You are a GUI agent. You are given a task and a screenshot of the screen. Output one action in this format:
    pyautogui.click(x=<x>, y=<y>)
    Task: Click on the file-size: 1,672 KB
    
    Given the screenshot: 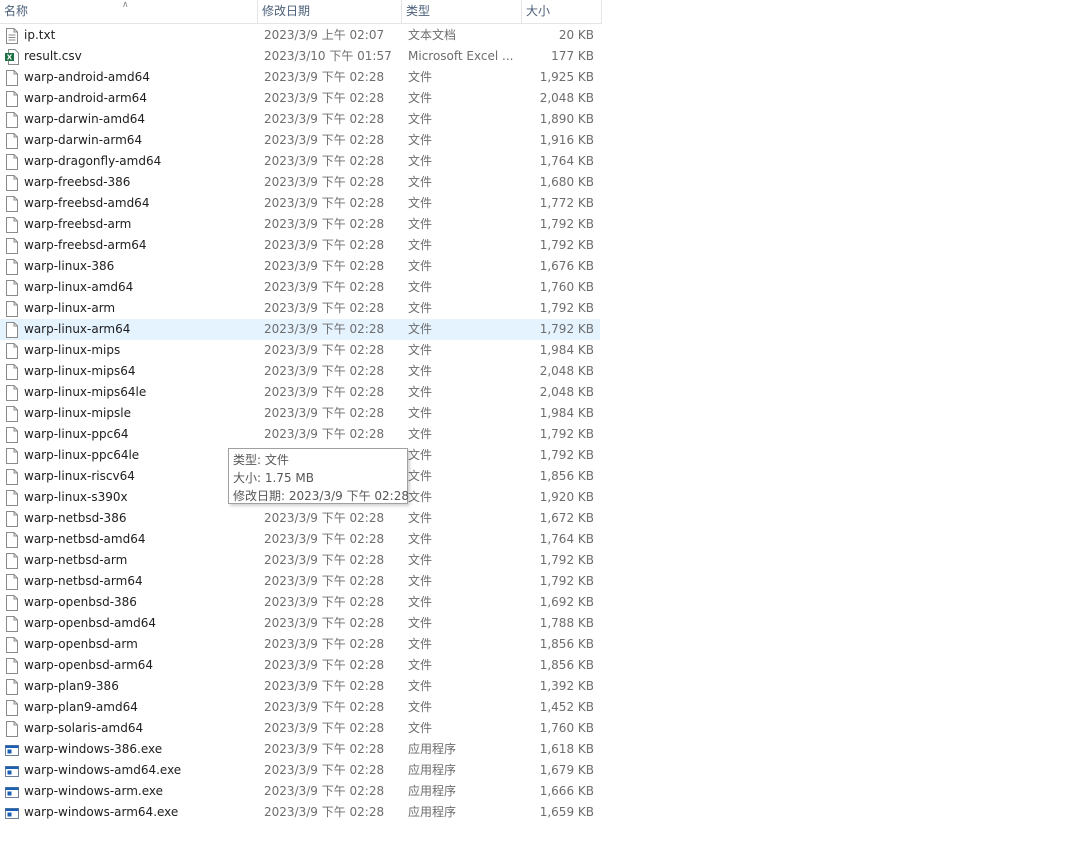 What is the action you would take?
    pyautogui.click(x=566, y=518)
    